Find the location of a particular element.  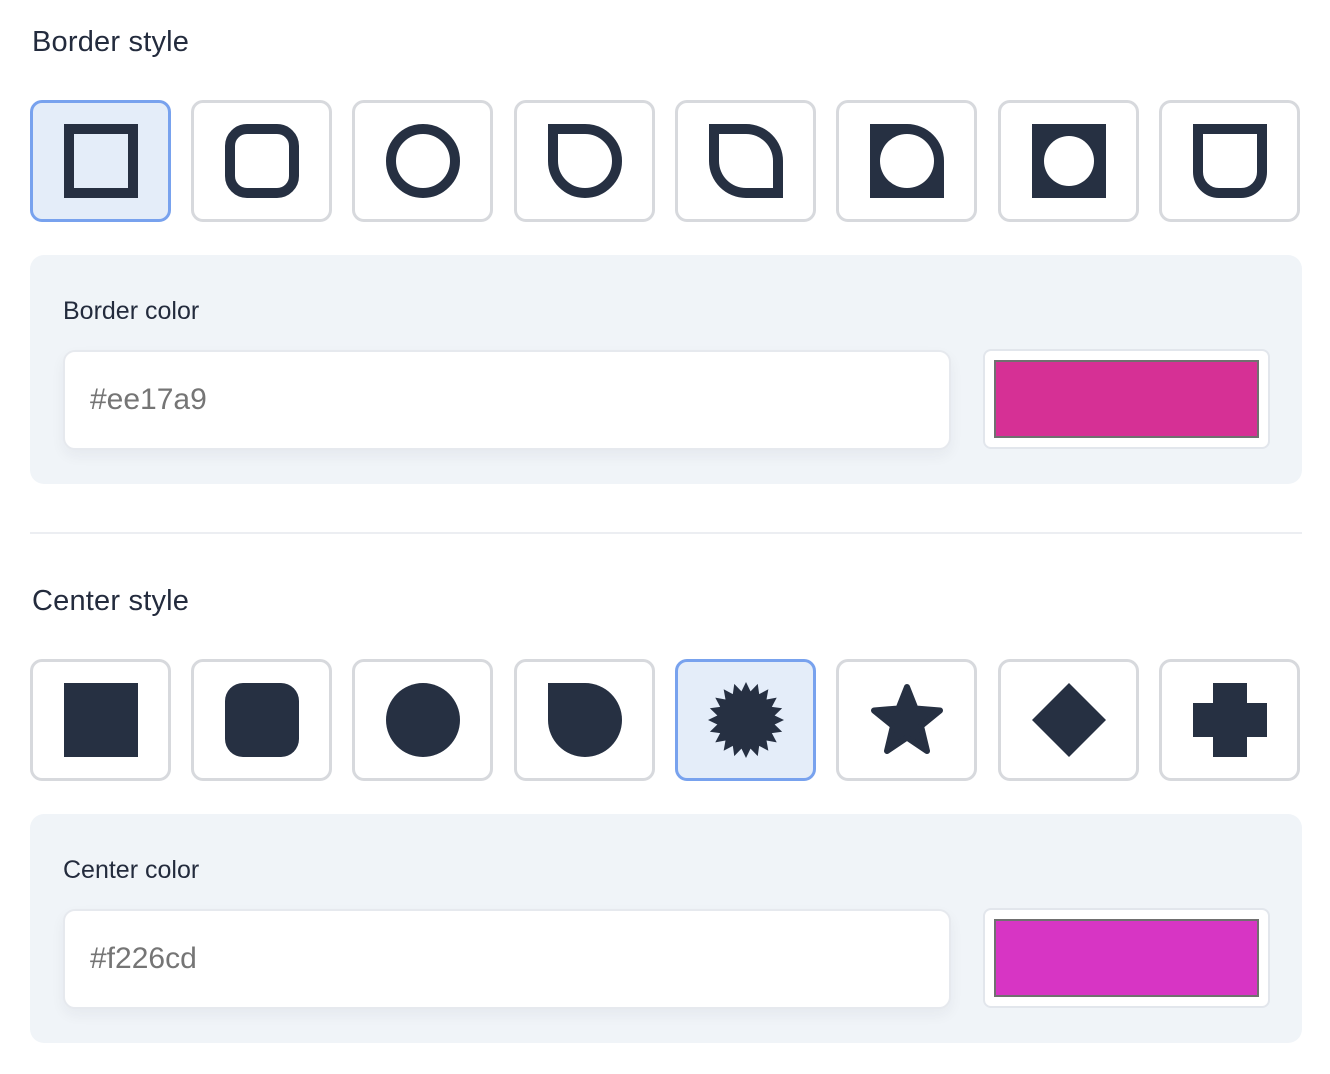

center-color-picker is located at coordinates (1126, 958).